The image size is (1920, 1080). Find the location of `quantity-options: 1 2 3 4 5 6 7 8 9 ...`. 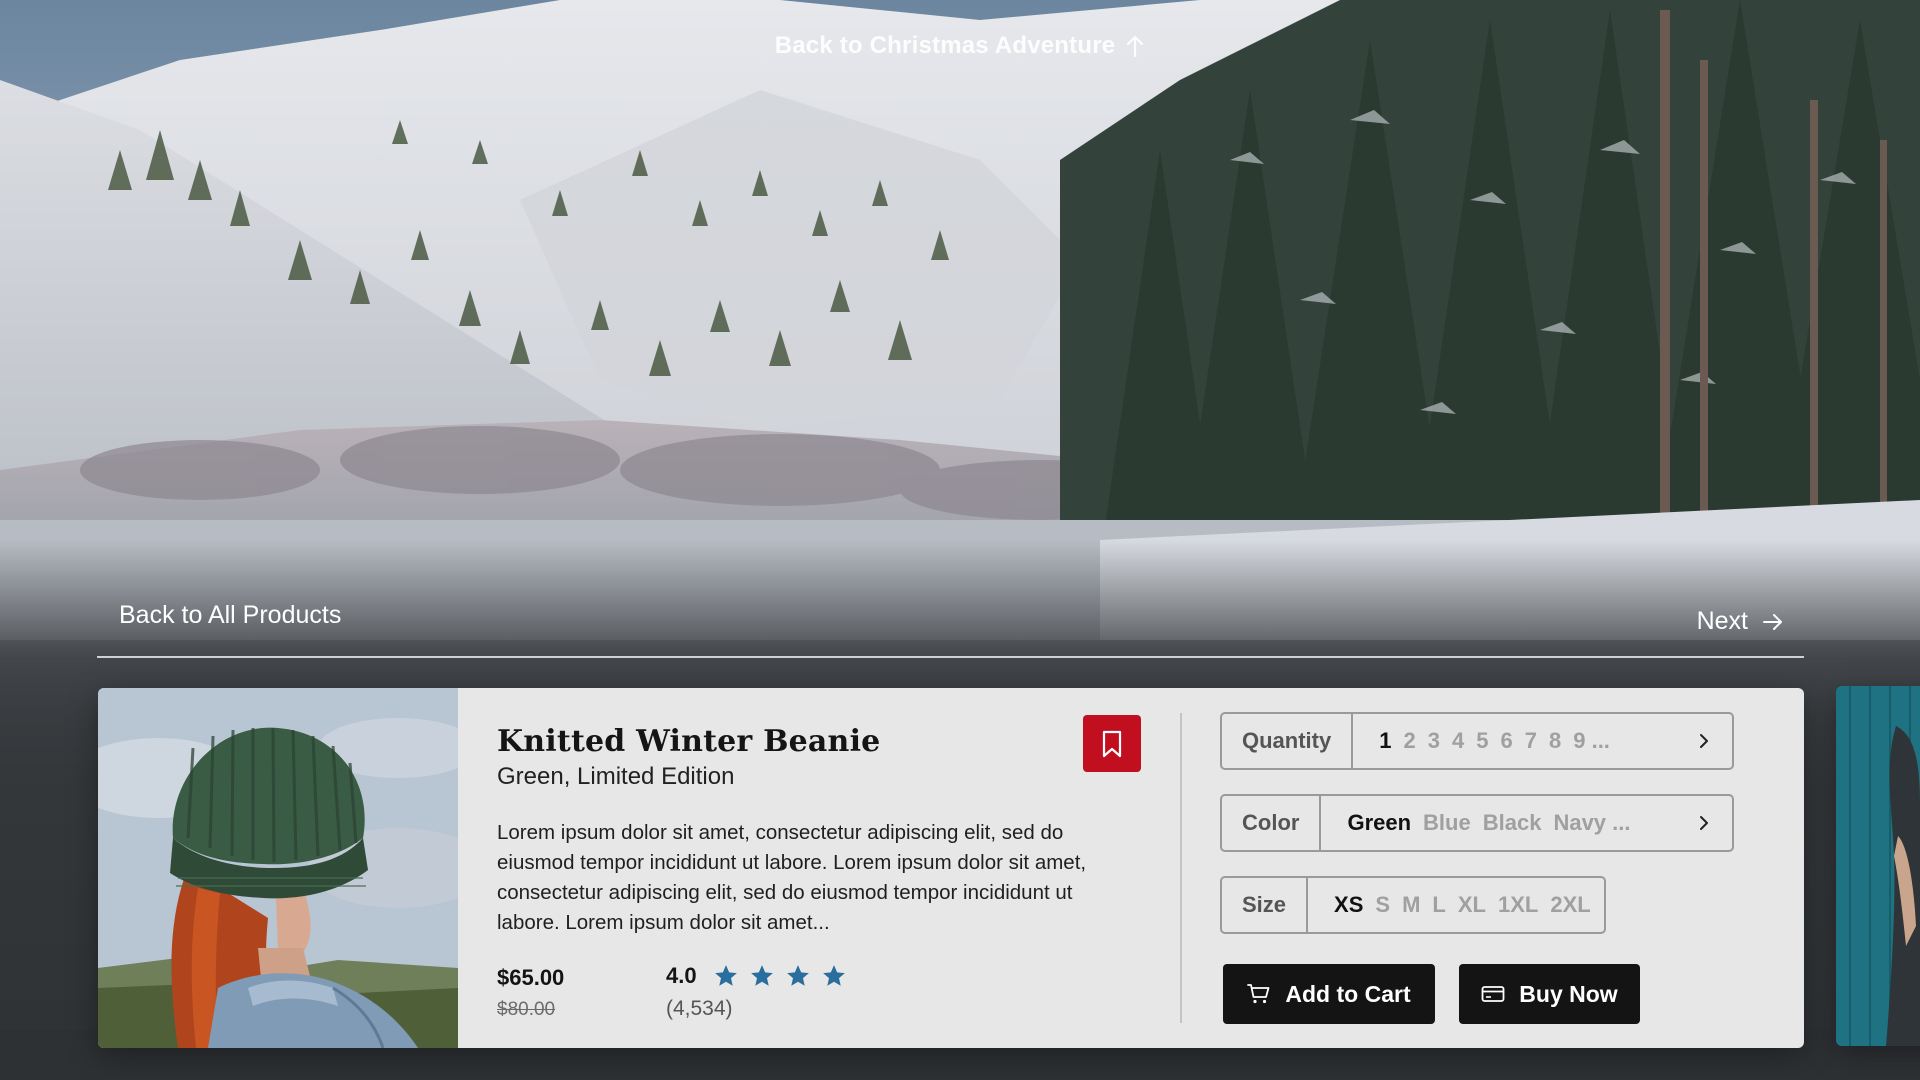

quantity-options: 1 2 3 4 5 6 7 8 9 ... is located at coordinates (1514, 741).